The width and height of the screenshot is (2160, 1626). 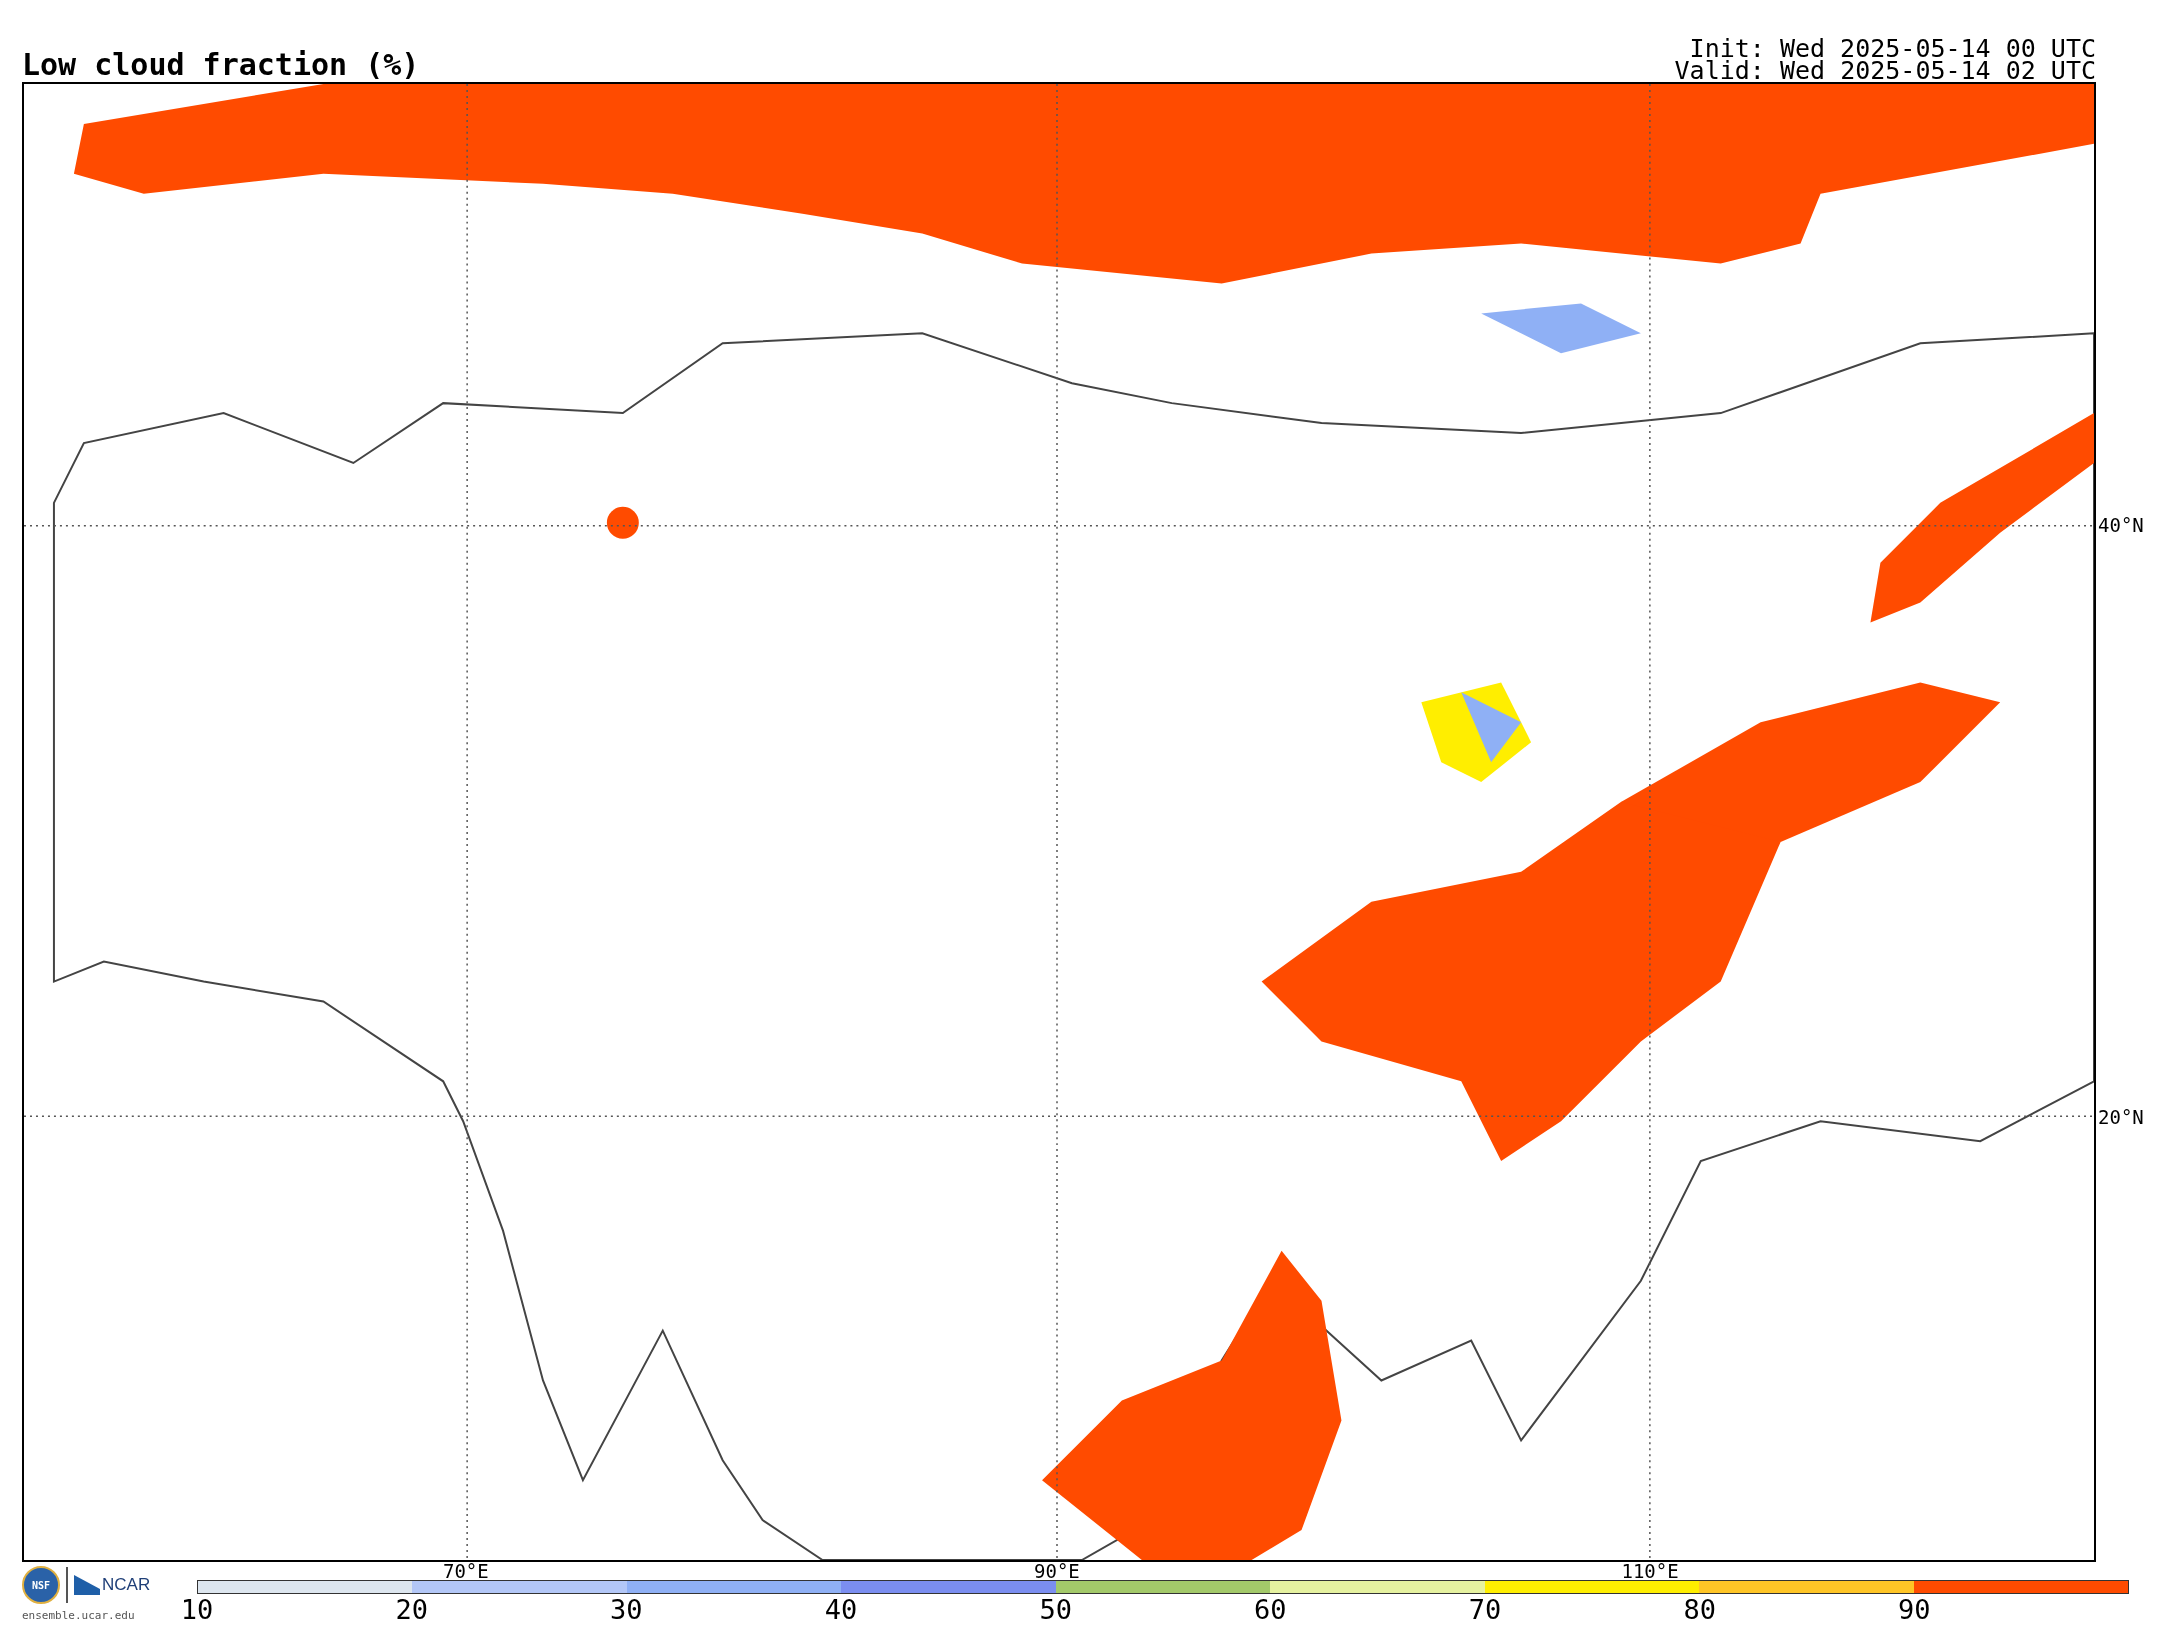 What do you see at coordinates (1485, 1610) in the screenshot?
I see `colorbar-tick-label: 70` at bounding box center [1485, 1610].